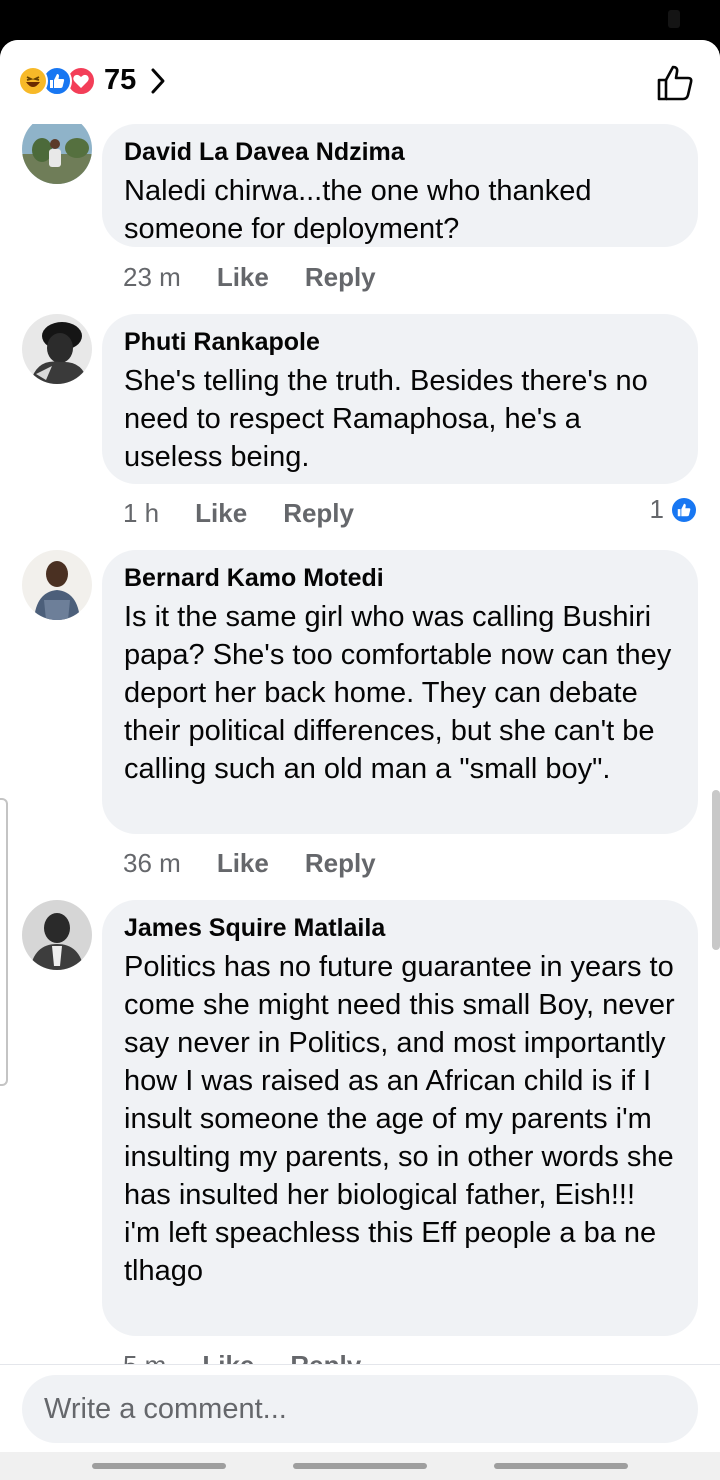 Image resolution: width=720 pixels, height=1480 pixels. I want to click on comment-author: Phuti Rankapole, so click(400, 342).